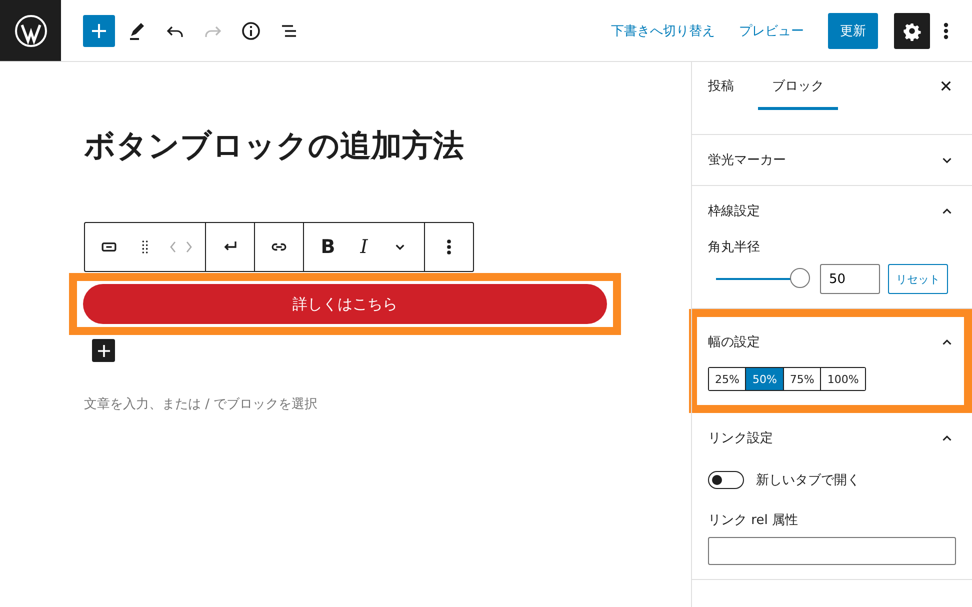 This screenshot has width=972, height=607. I want to click on toggle-label: 新しいタブで開く, so click(808, 480).